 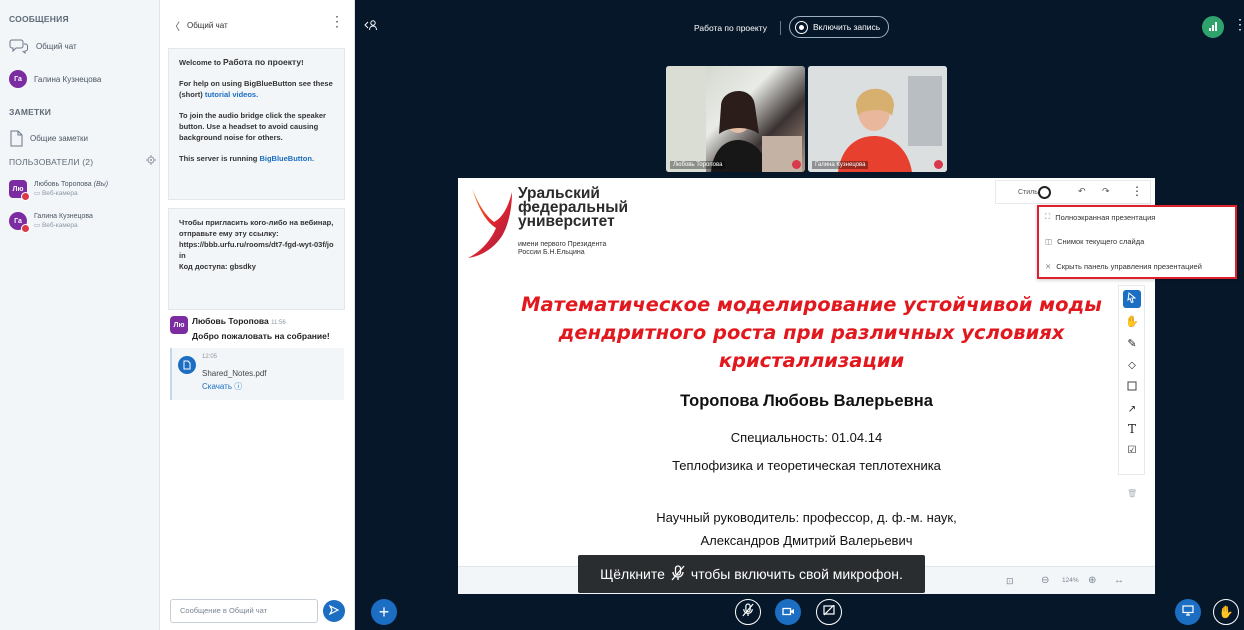 What do you see at coordinates (19, 222) in the screenshot?
I see `avatar: Га` at bounding box center [19, 222].